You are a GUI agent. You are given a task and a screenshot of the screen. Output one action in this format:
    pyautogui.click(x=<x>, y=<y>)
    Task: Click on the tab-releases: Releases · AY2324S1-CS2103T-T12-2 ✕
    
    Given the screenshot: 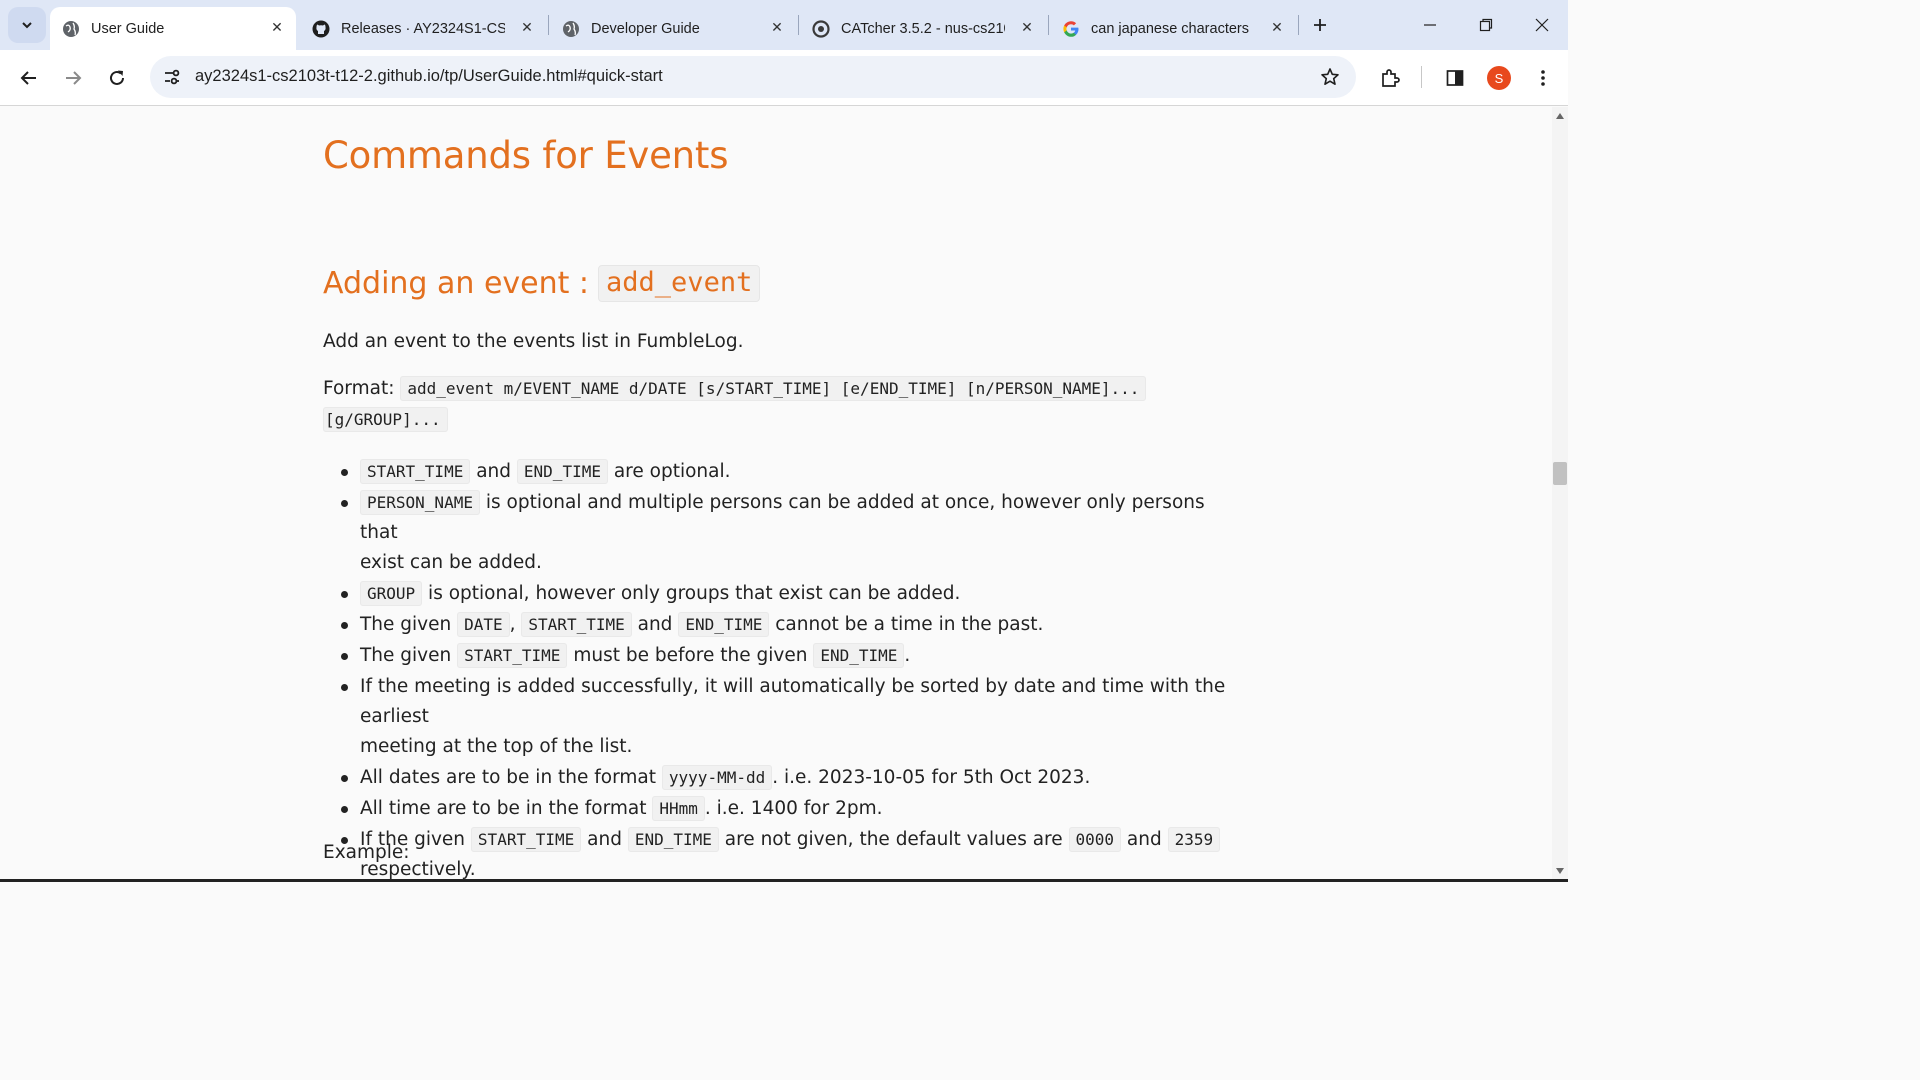 What is the action you would take?
    pyautogui.click(x=423, y=28)
    